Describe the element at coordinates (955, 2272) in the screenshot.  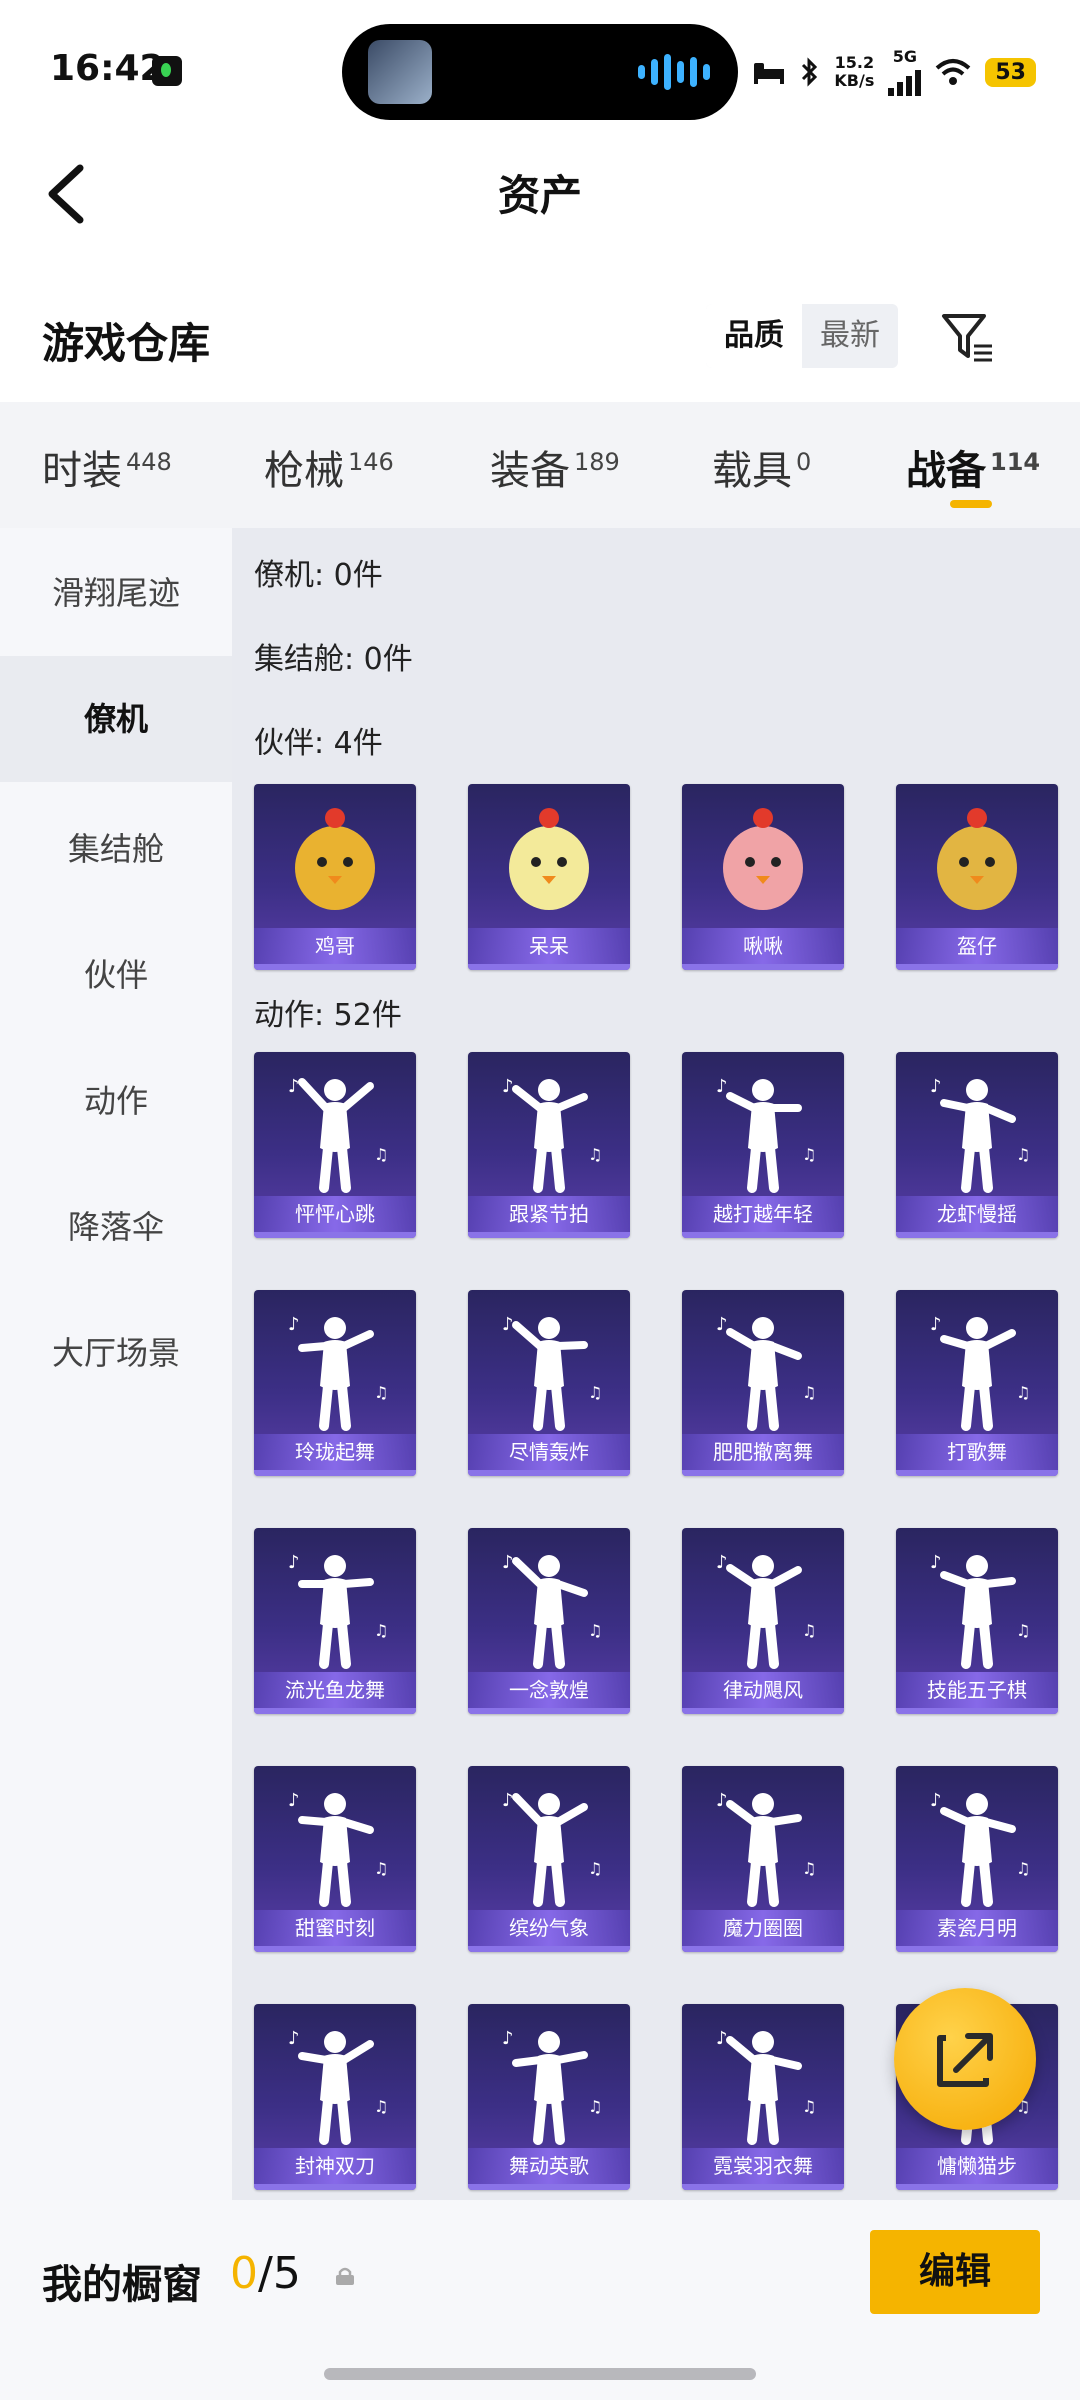
I see `edit-button: 编辑` at that location.